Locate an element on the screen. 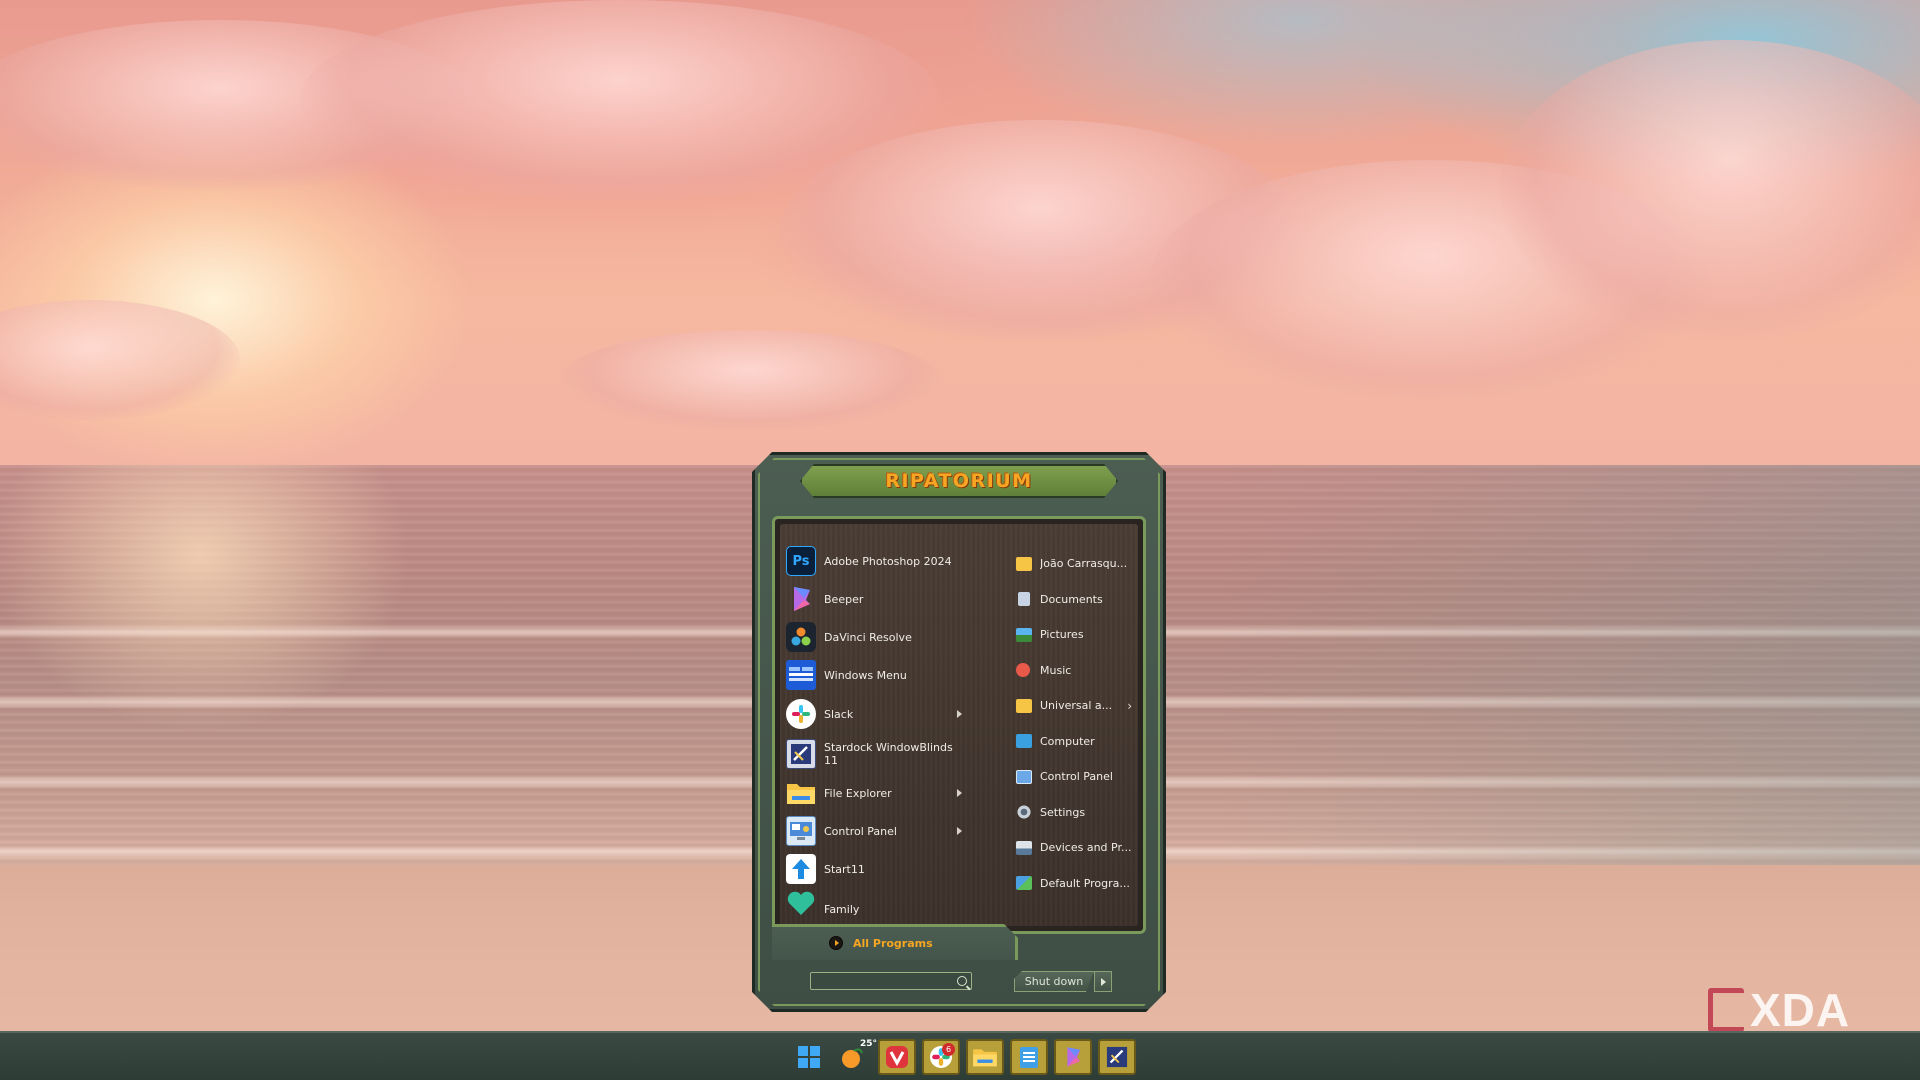 This screenshot has width=1920, height=1080. place-item-label: Documents is located at coordinates (1071, 599).